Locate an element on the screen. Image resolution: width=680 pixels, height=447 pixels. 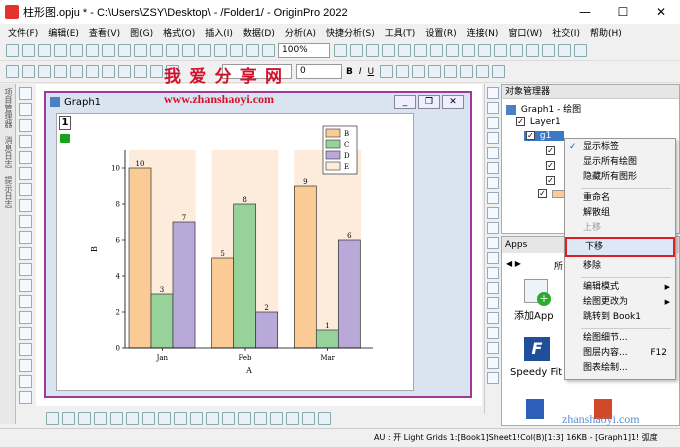
zoom-icon is located at coordinates (25, 109).